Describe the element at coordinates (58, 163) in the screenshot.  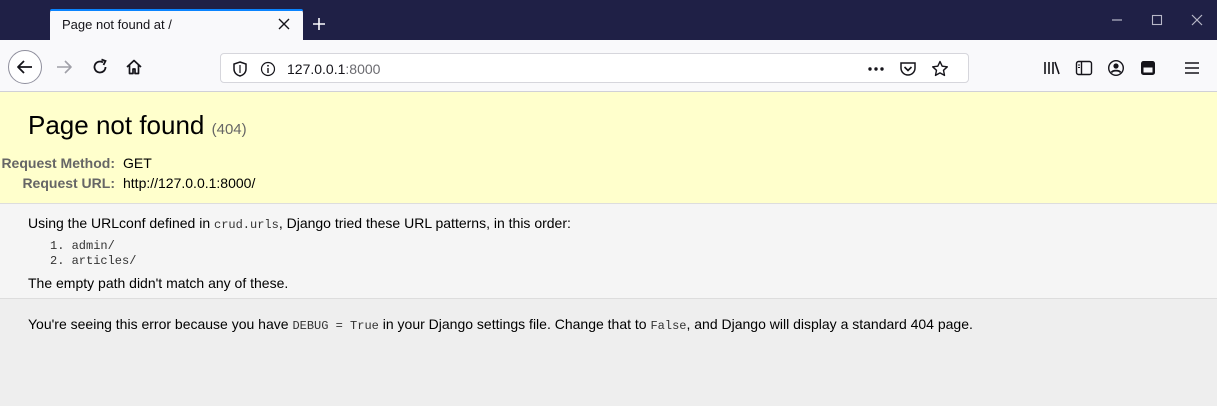
I see `request-method-label: Request Method:` at that location.